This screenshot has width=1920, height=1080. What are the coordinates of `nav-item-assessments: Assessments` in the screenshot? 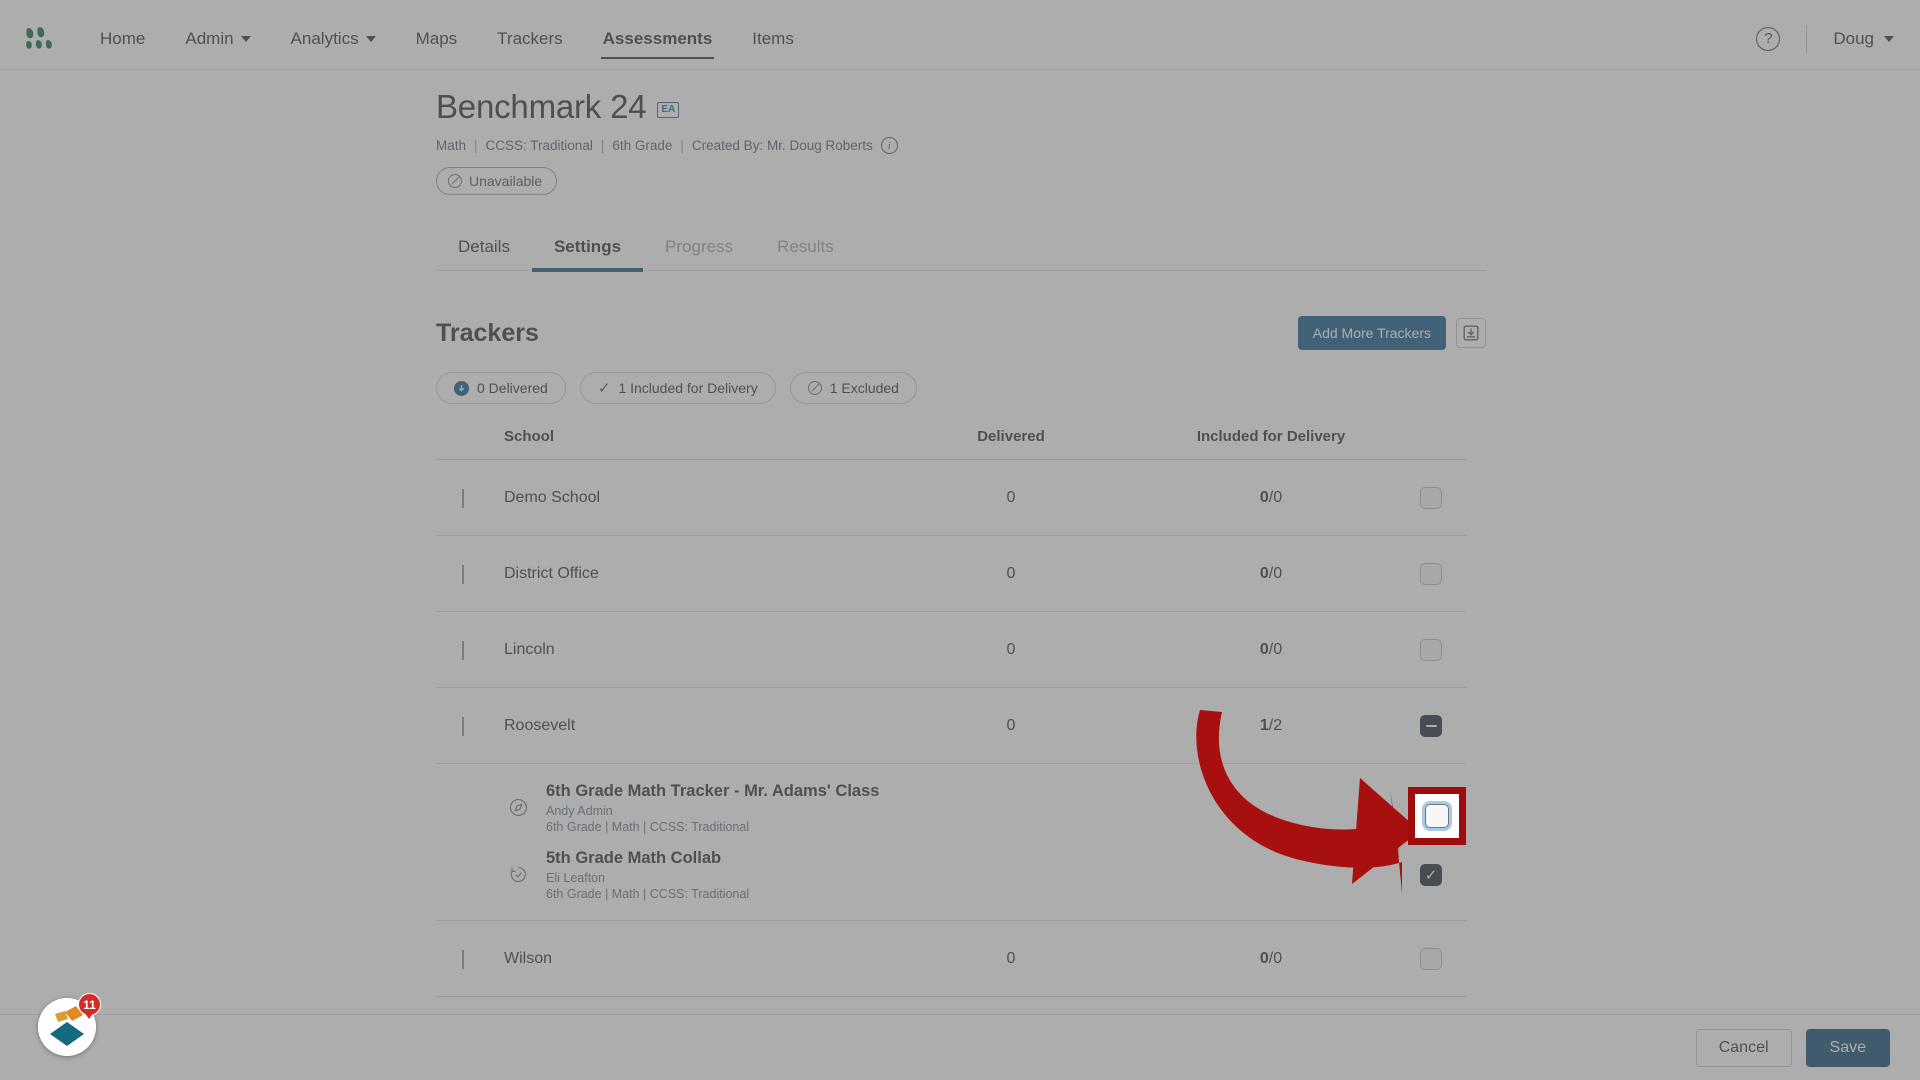 It's located at (658, 38).